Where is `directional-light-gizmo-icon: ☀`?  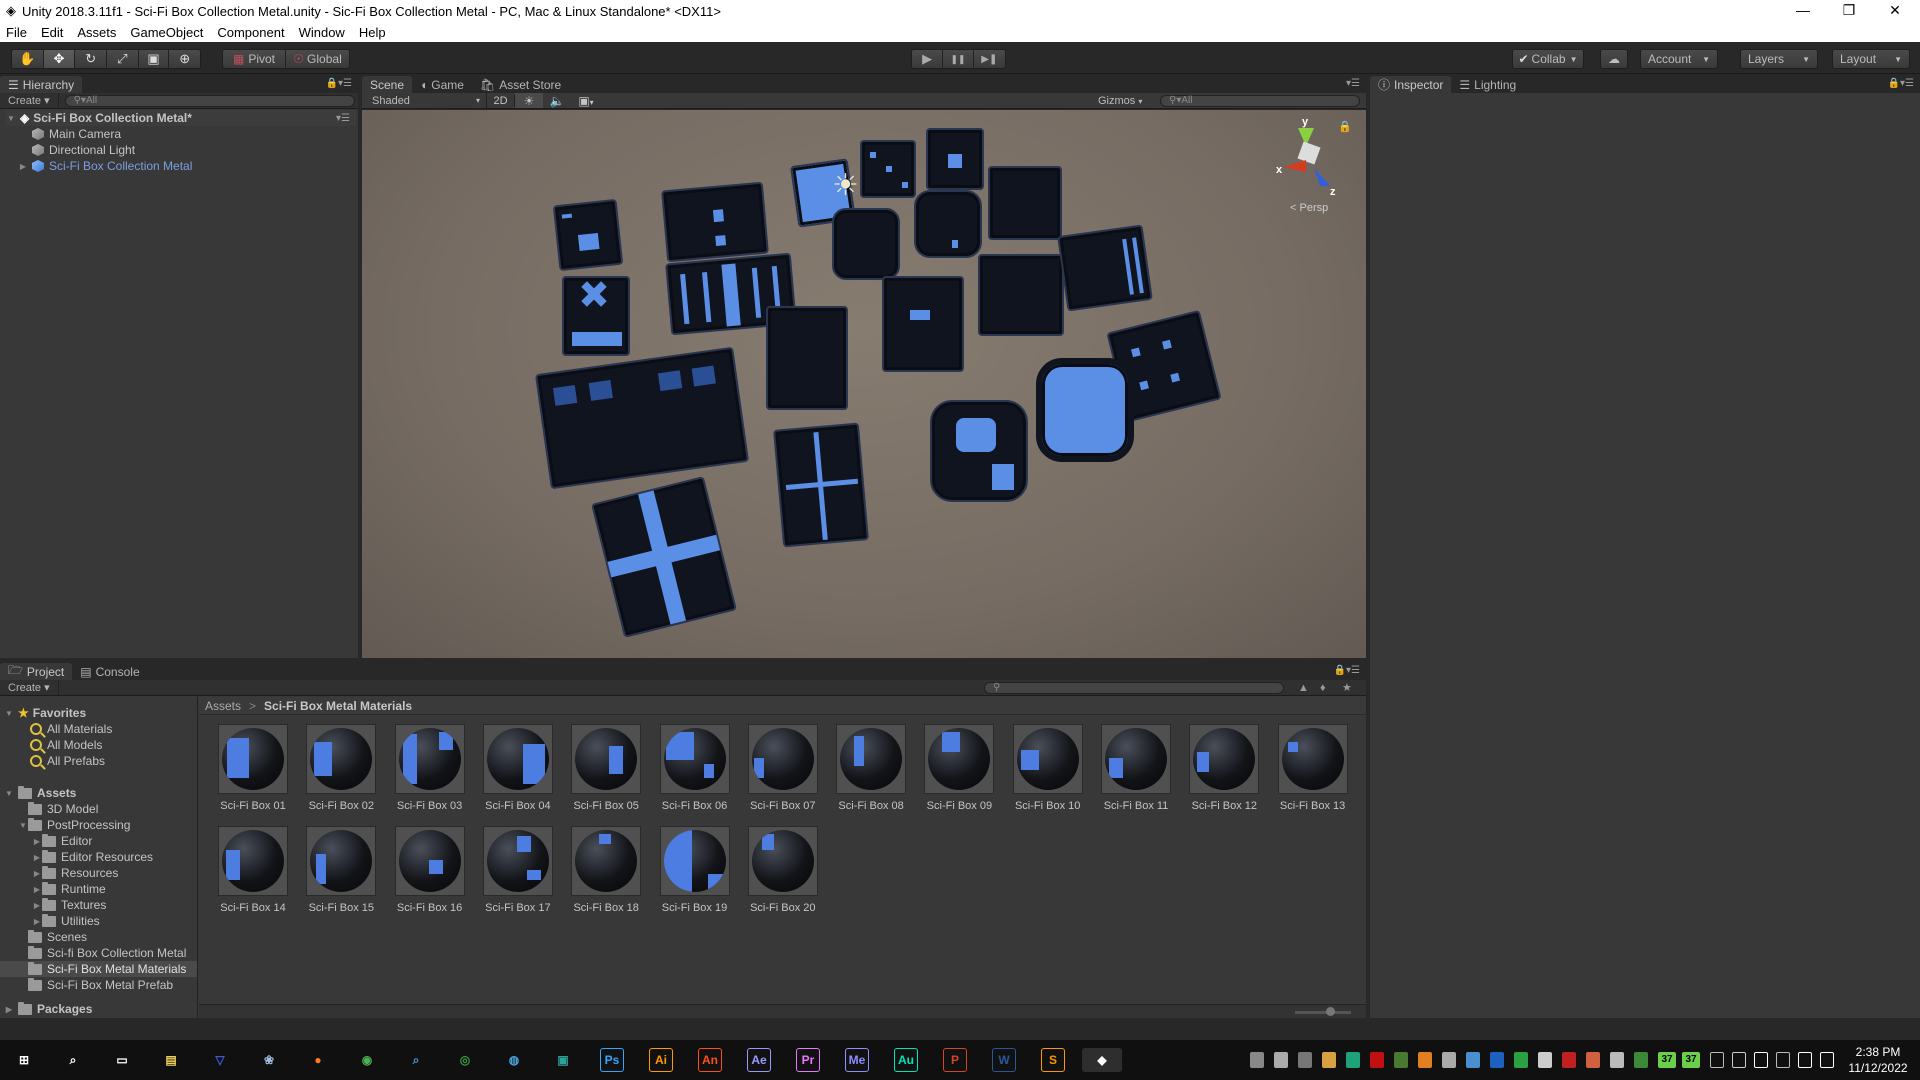
directional-light-gizmo-icon: ☀ is located at coordinates (845, 185).